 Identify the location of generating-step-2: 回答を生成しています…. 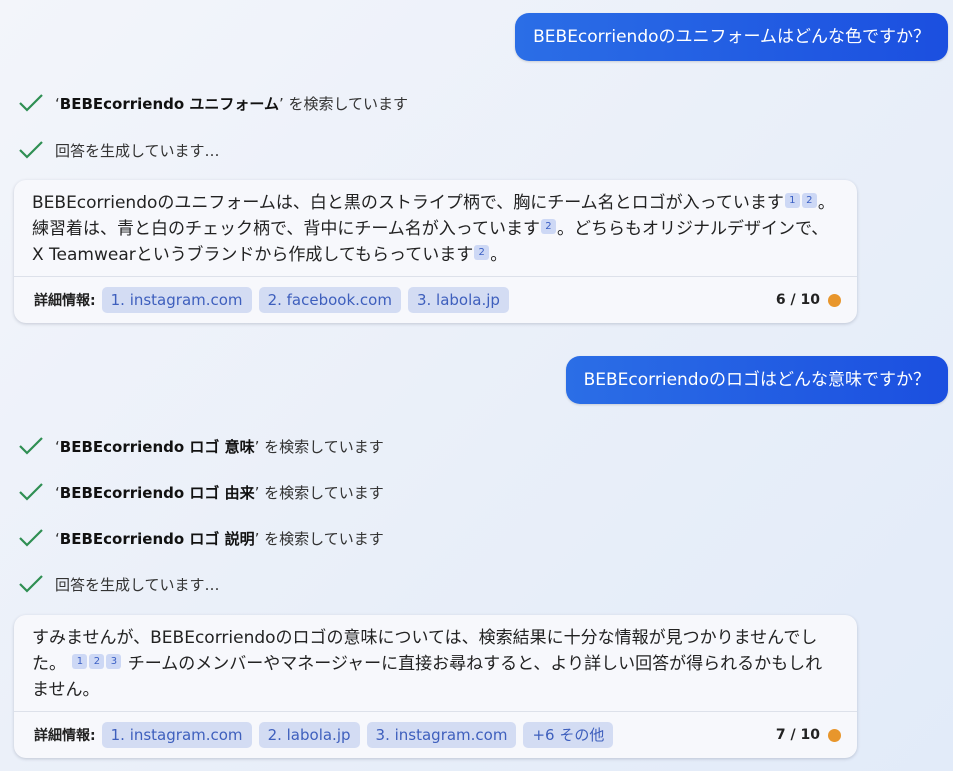
(119, 584).